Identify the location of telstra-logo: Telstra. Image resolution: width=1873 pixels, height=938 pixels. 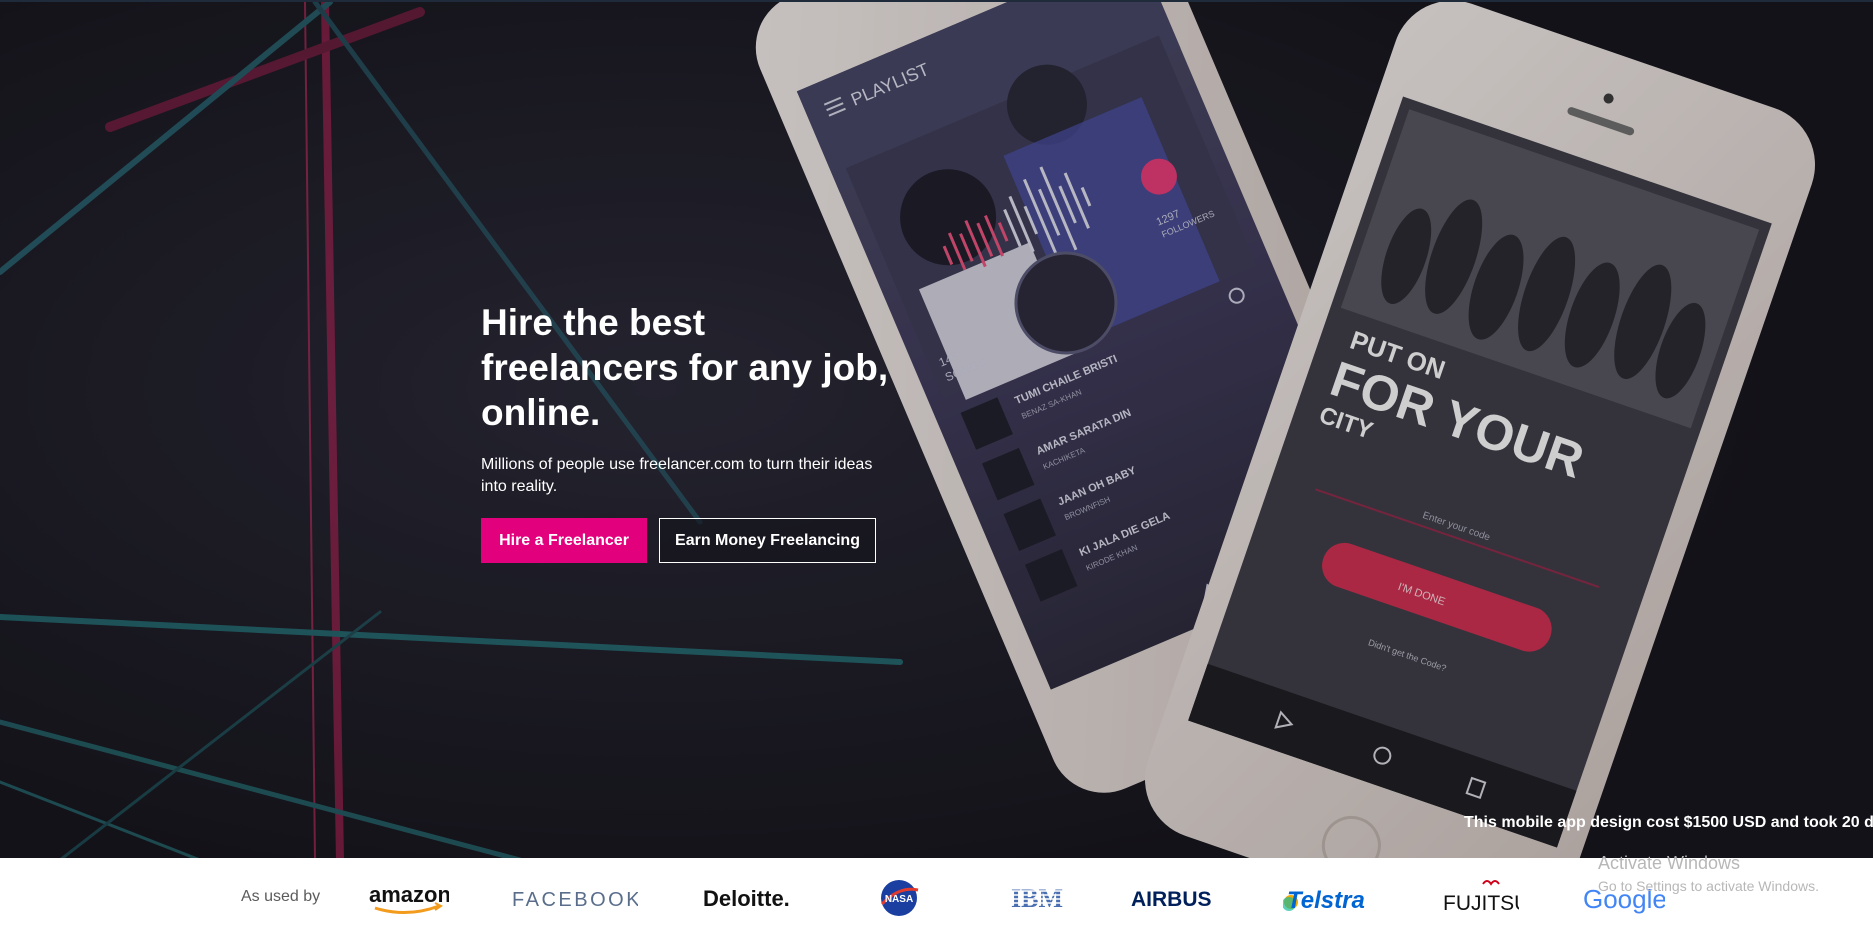
(1331, 898).